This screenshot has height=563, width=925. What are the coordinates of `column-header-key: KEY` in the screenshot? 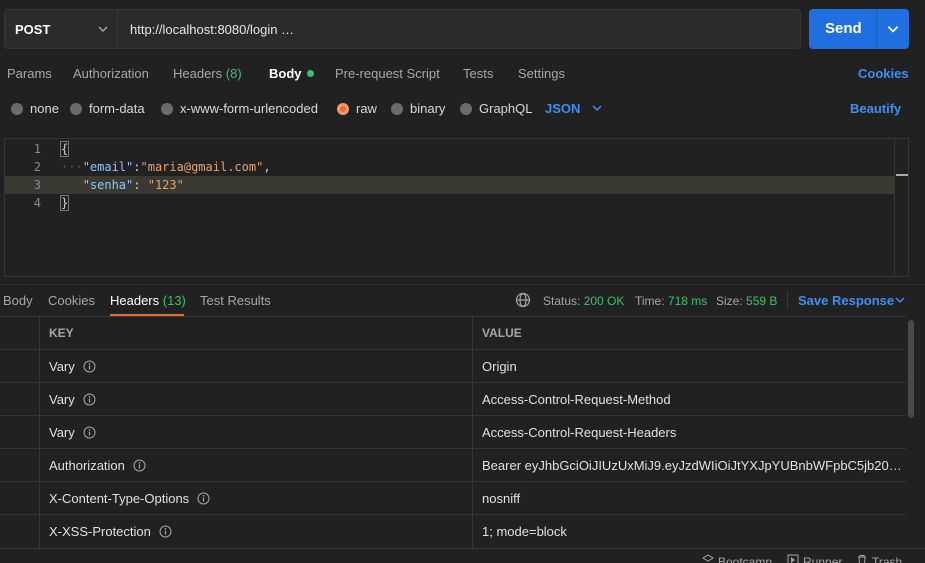 It's located at (61, 333).